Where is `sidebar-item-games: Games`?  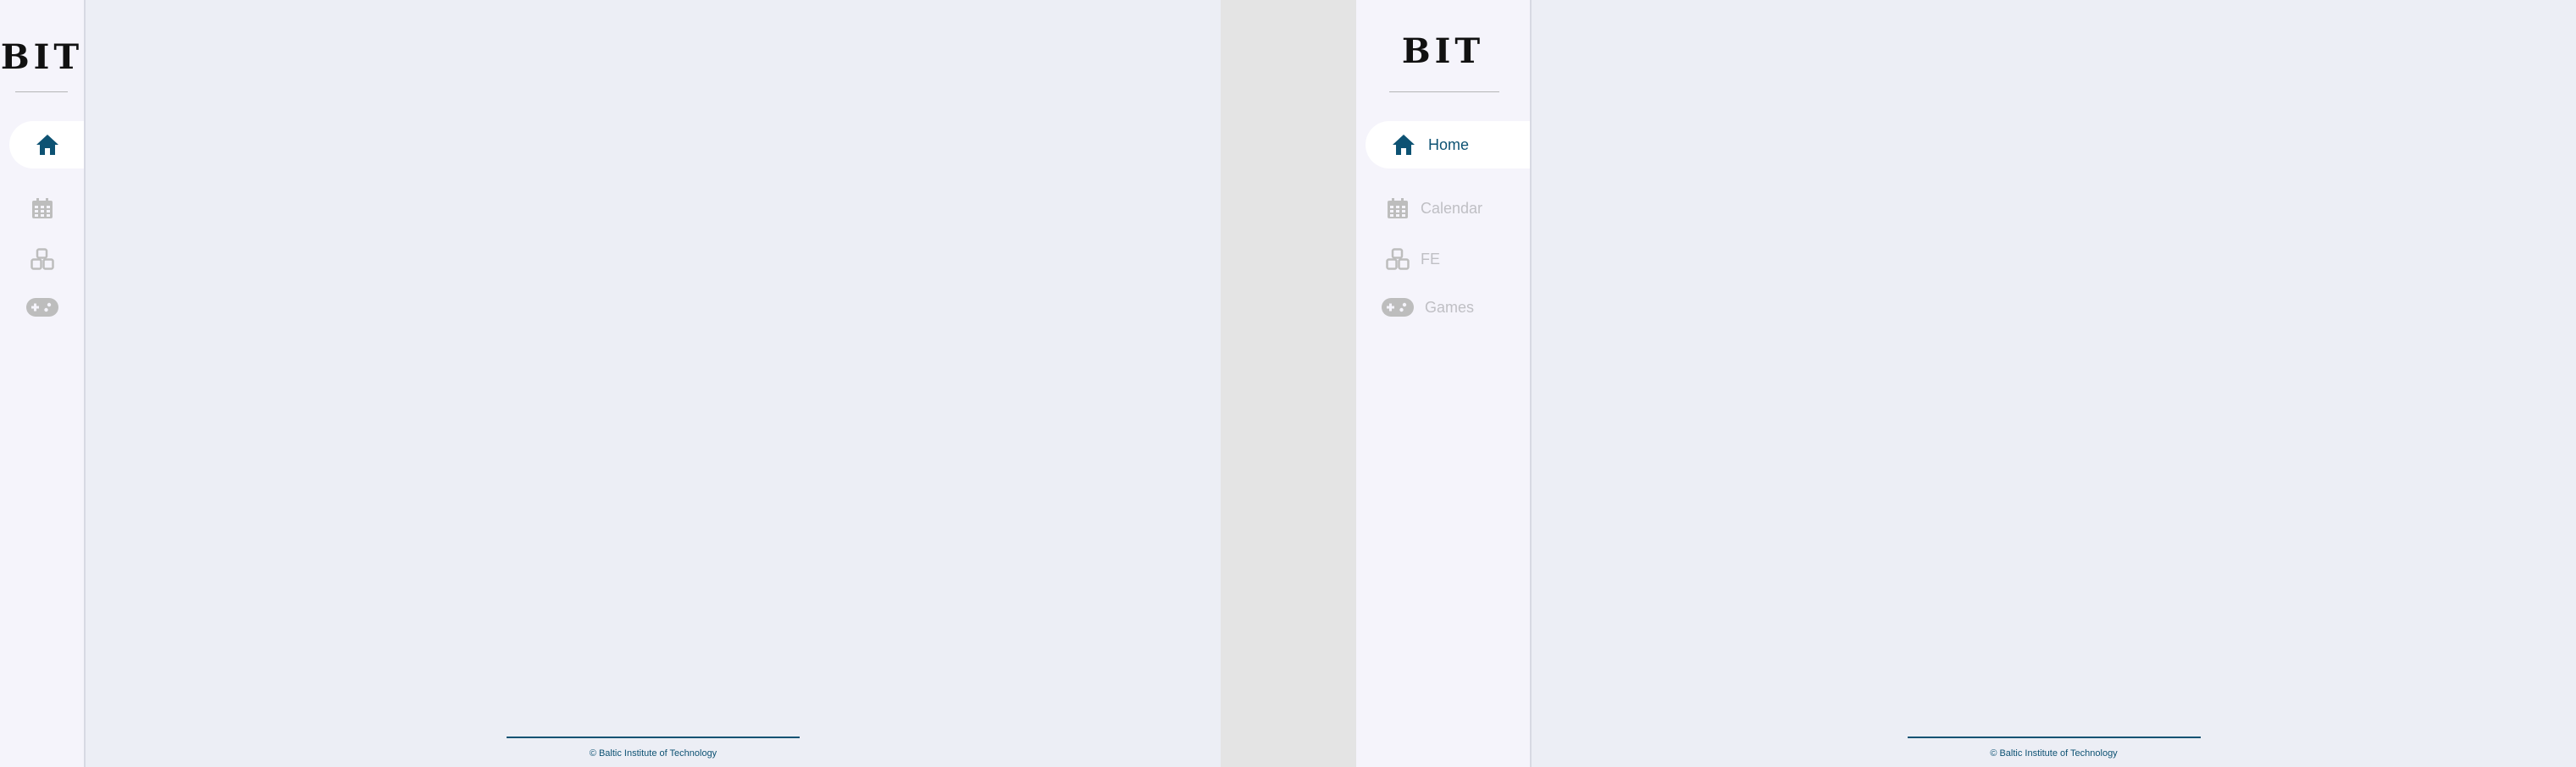
sidebar-item-games: Games is located at coordinates (1443, 307).